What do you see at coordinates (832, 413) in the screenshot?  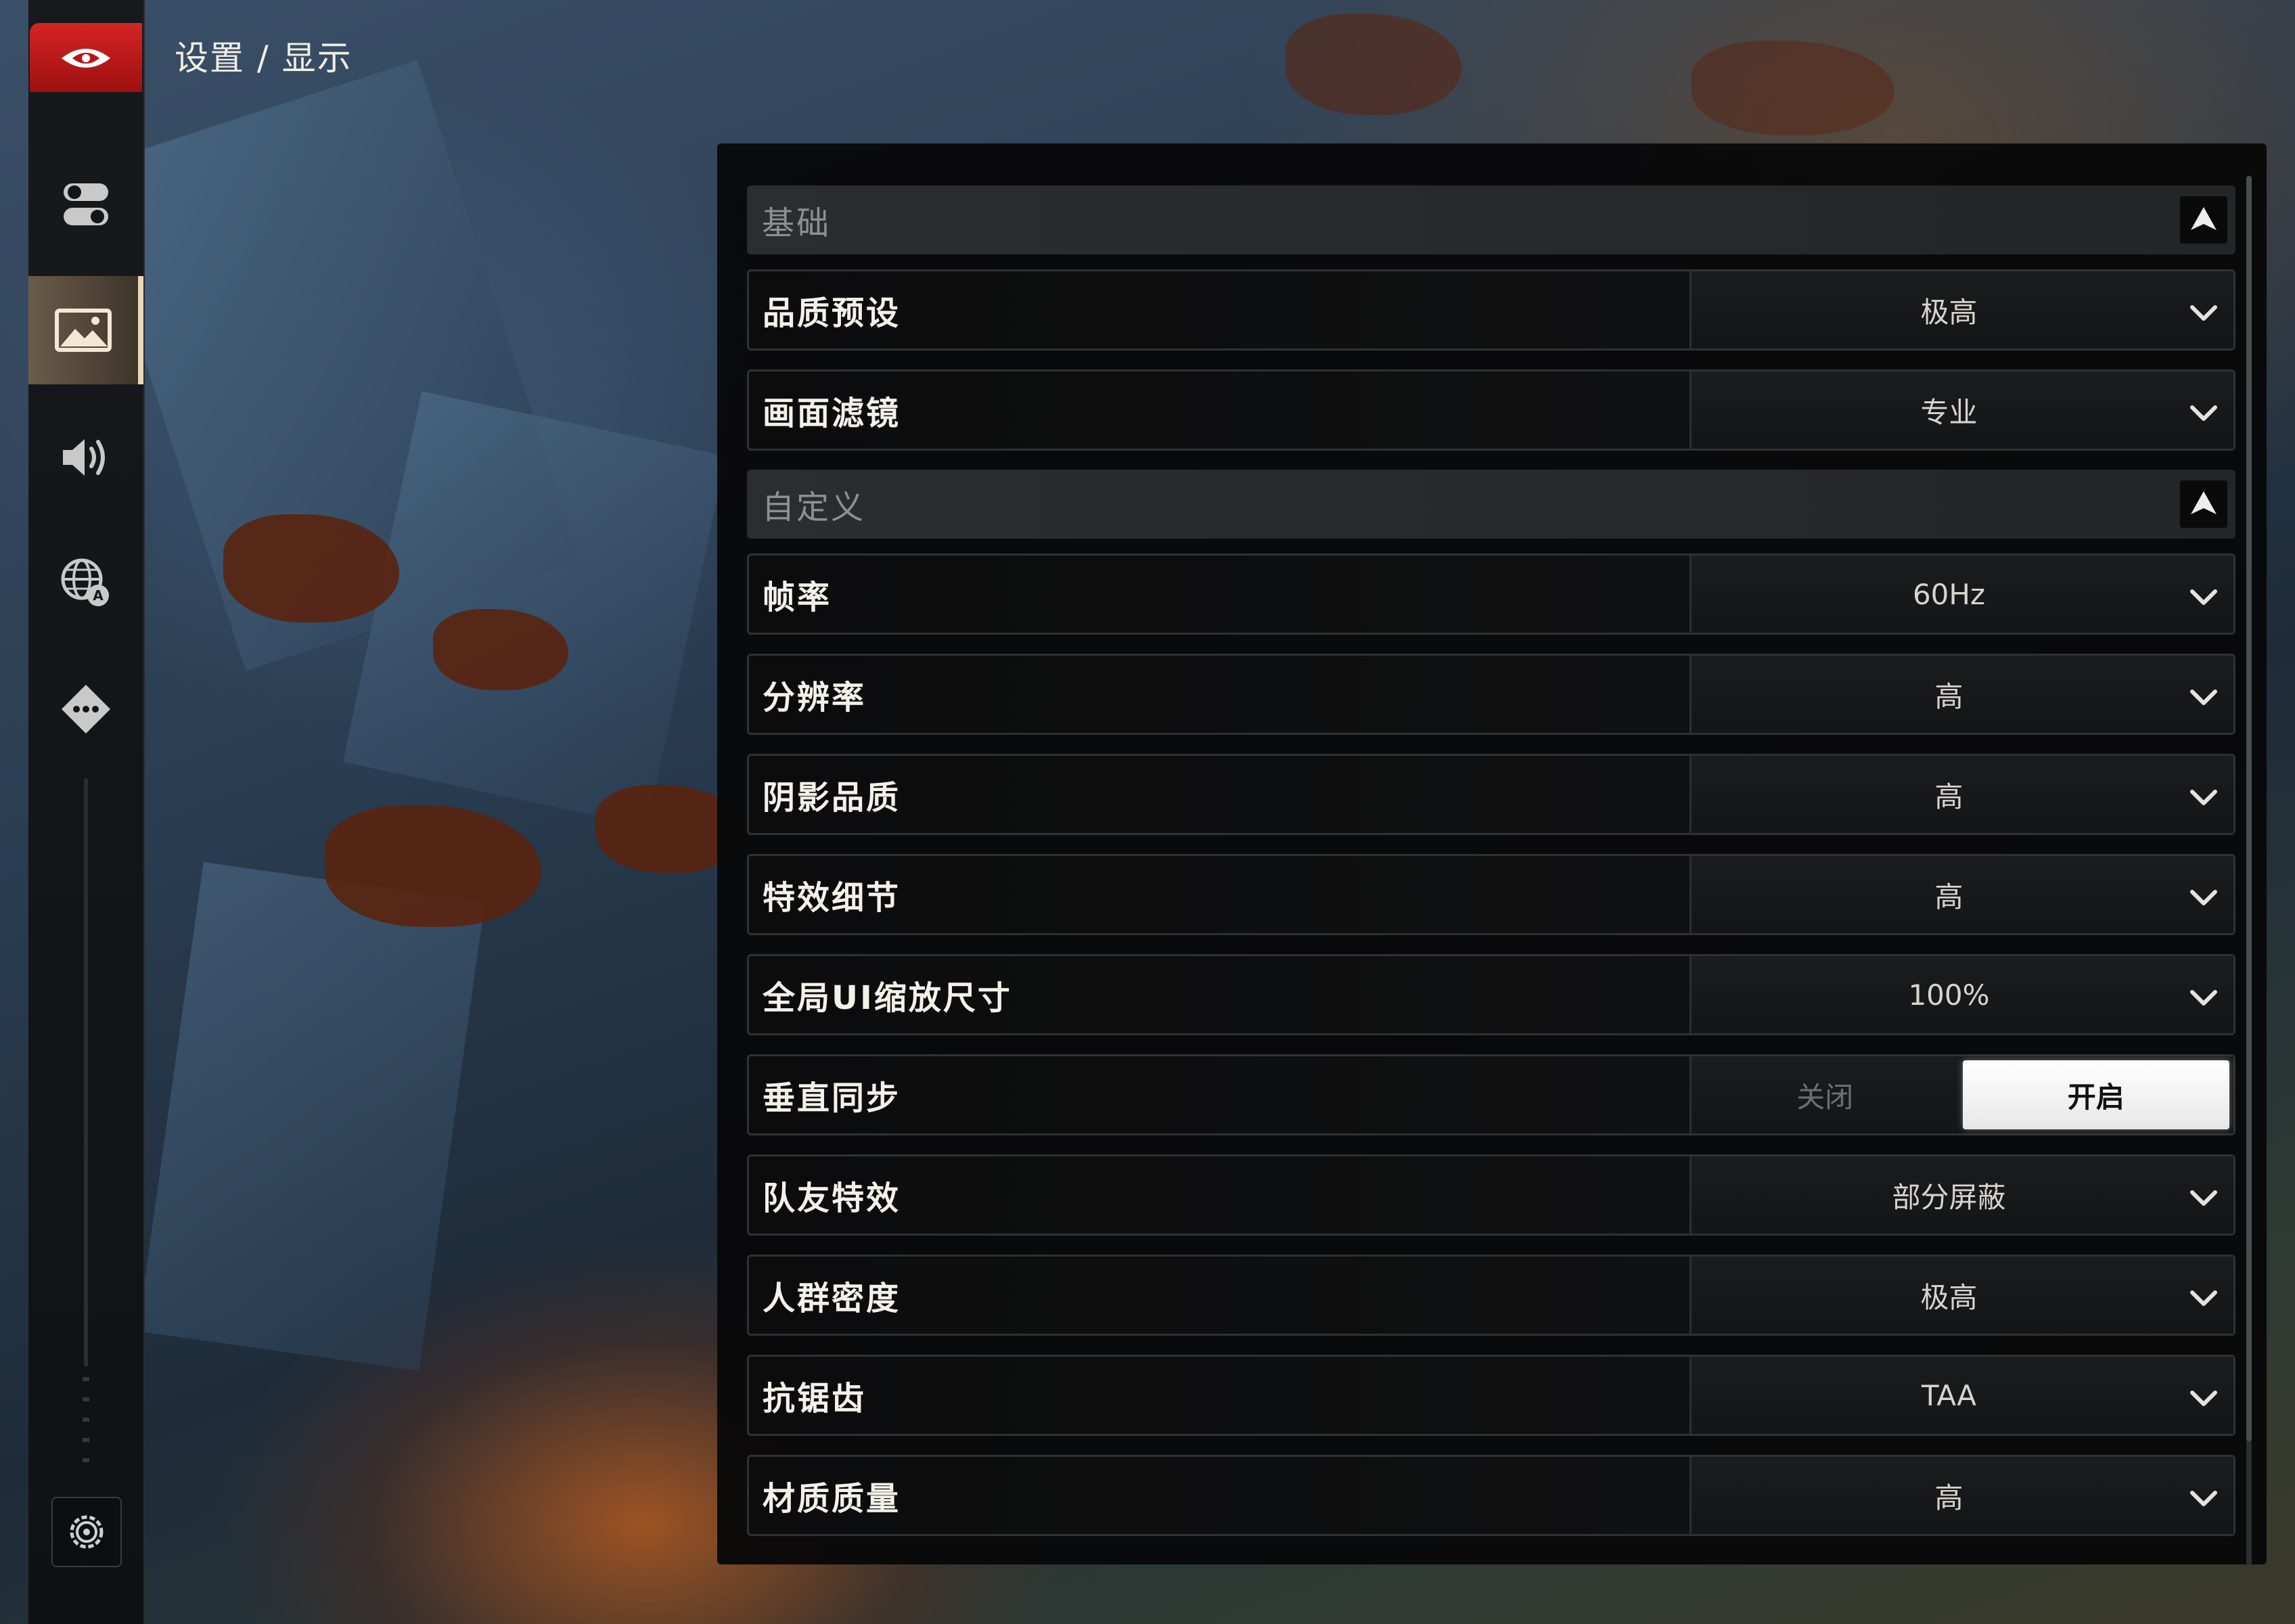 I see `setting-label: 画面滤镜` at bounding box center [832, 413].